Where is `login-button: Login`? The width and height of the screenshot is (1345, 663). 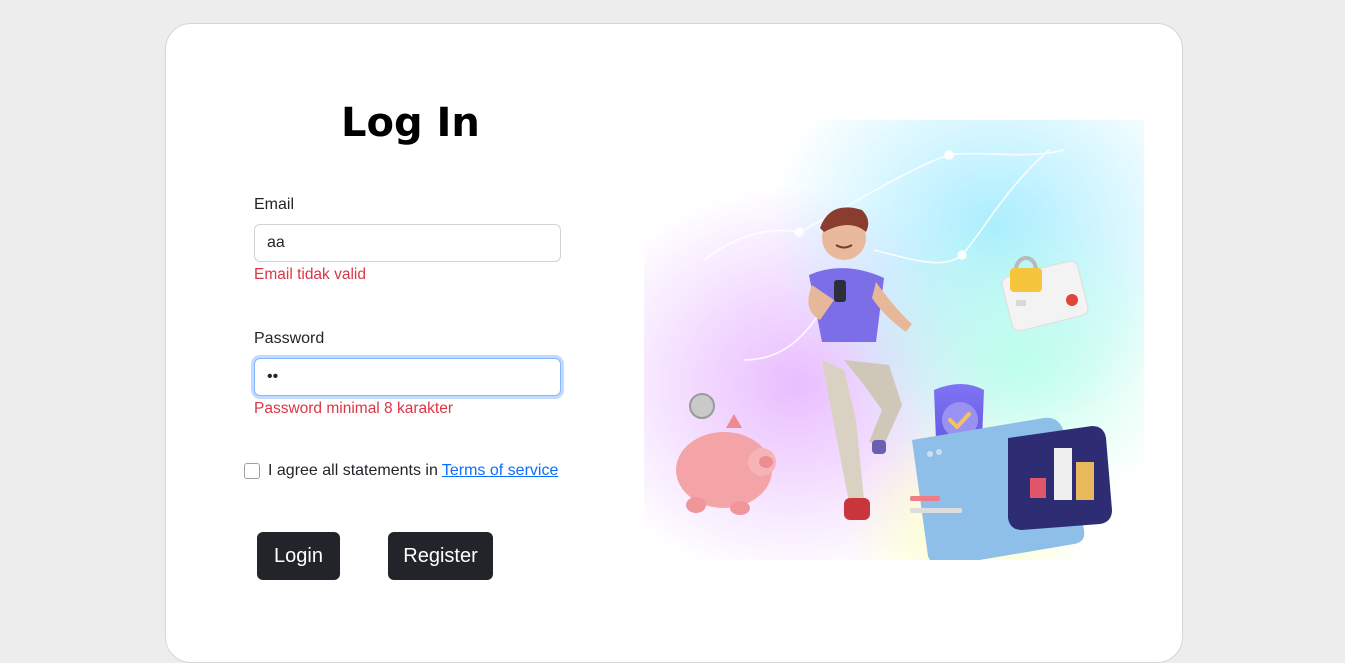
login-button: Login is located at coordinates (298, 556).